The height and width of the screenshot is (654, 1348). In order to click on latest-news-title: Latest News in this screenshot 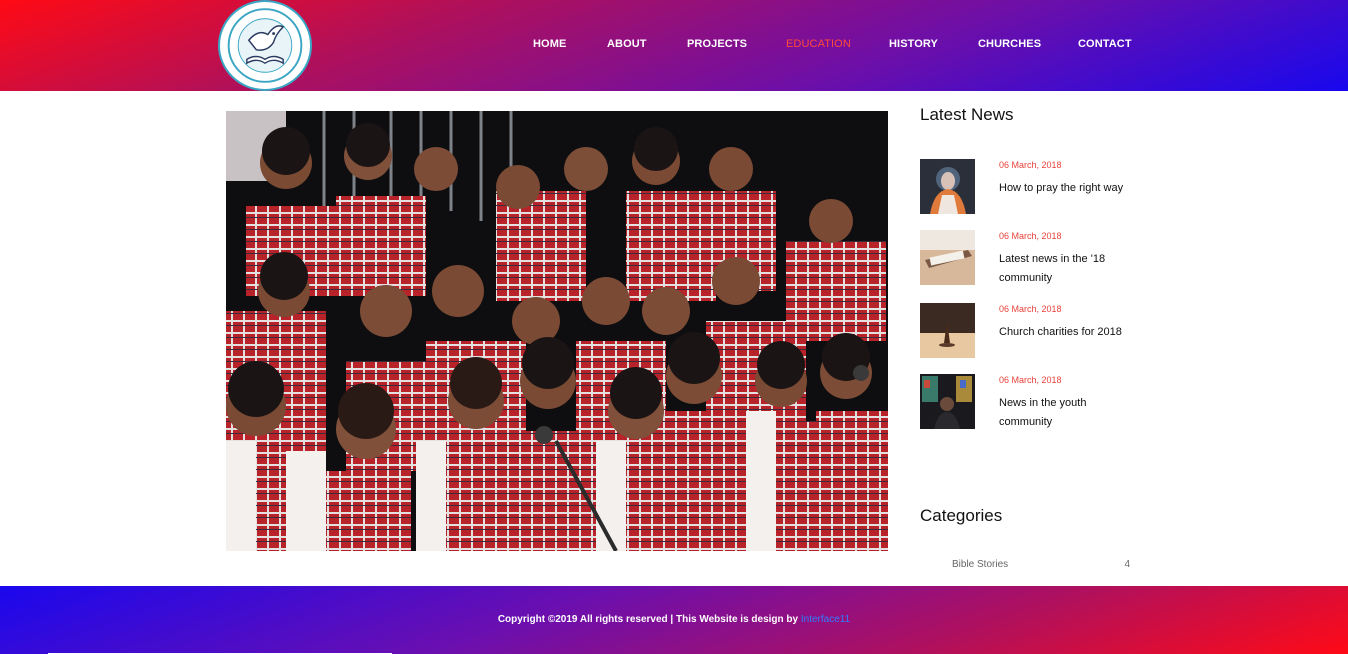, I will do `click(967, 114)`.